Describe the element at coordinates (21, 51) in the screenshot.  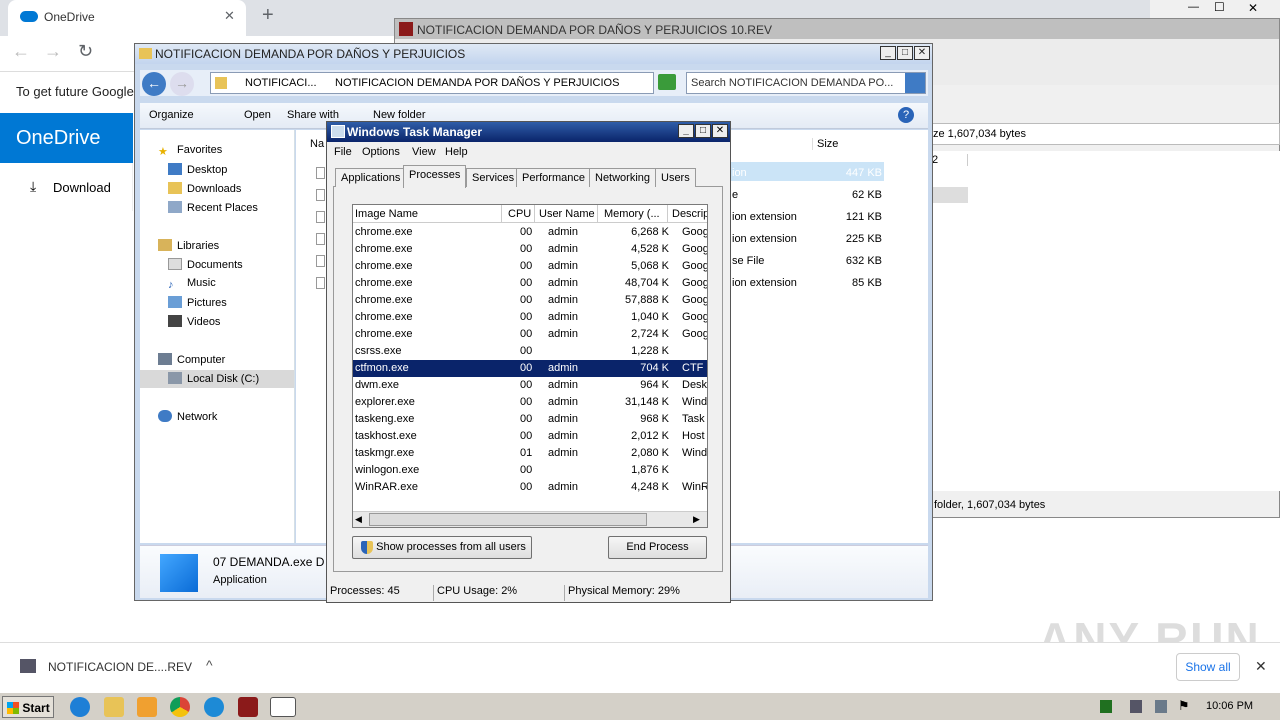
I see `back-button: ←` at that location.